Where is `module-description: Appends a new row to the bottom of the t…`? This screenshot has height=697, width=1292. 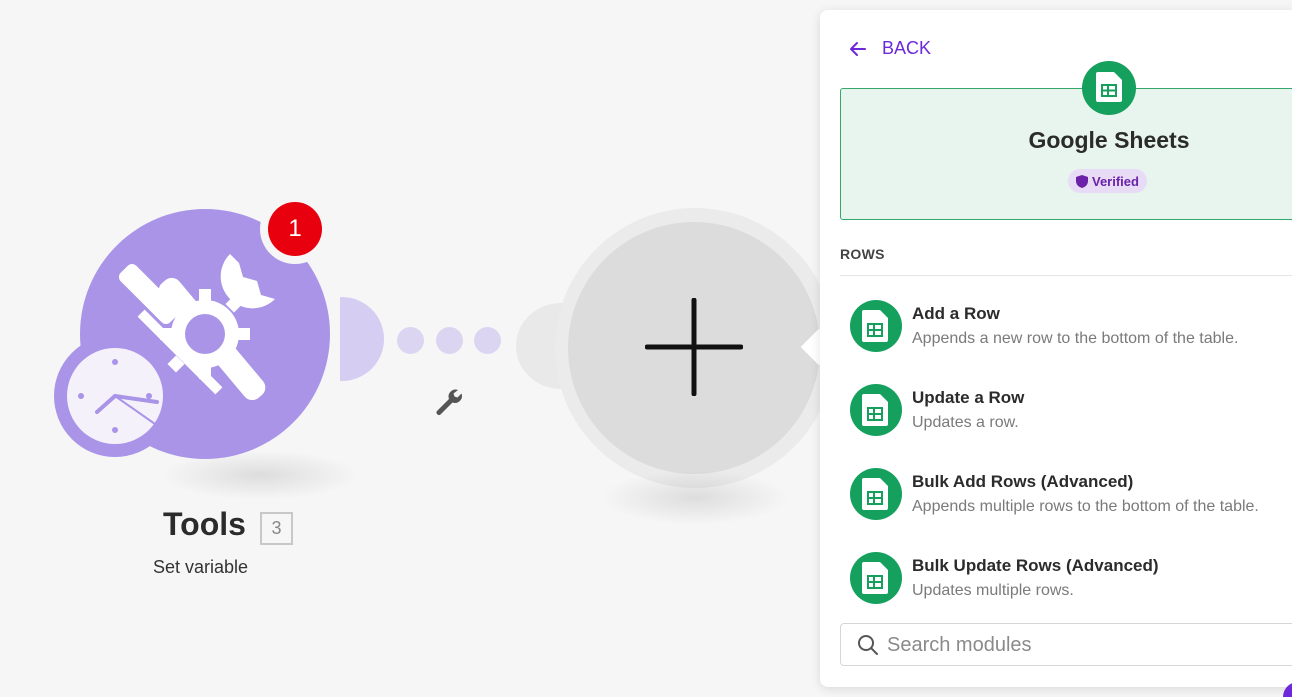 module-description: Appends a new row to the bottom of the t… is located at coordinates (1075, 338).